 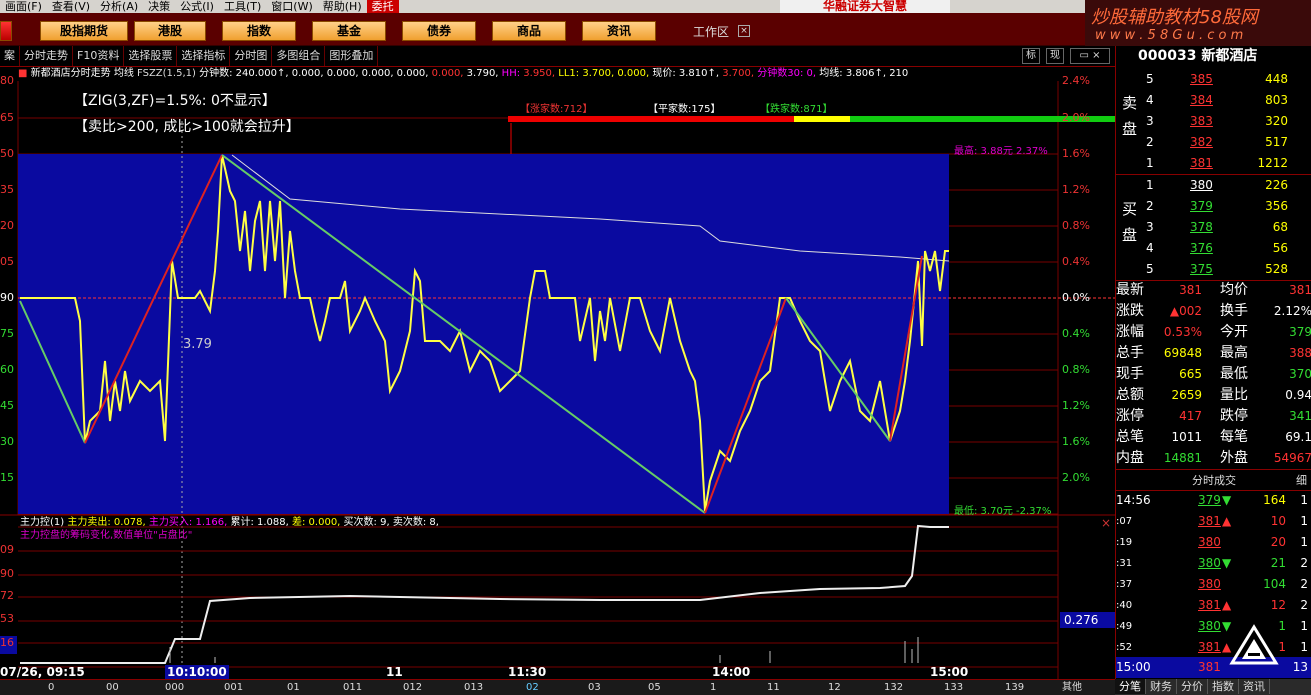 What do you see at coordinates (415, 522) in the screenshot?
I see `sub-indicator-sell-count: 卖次数: 8,` at bounding box center [415, 522].